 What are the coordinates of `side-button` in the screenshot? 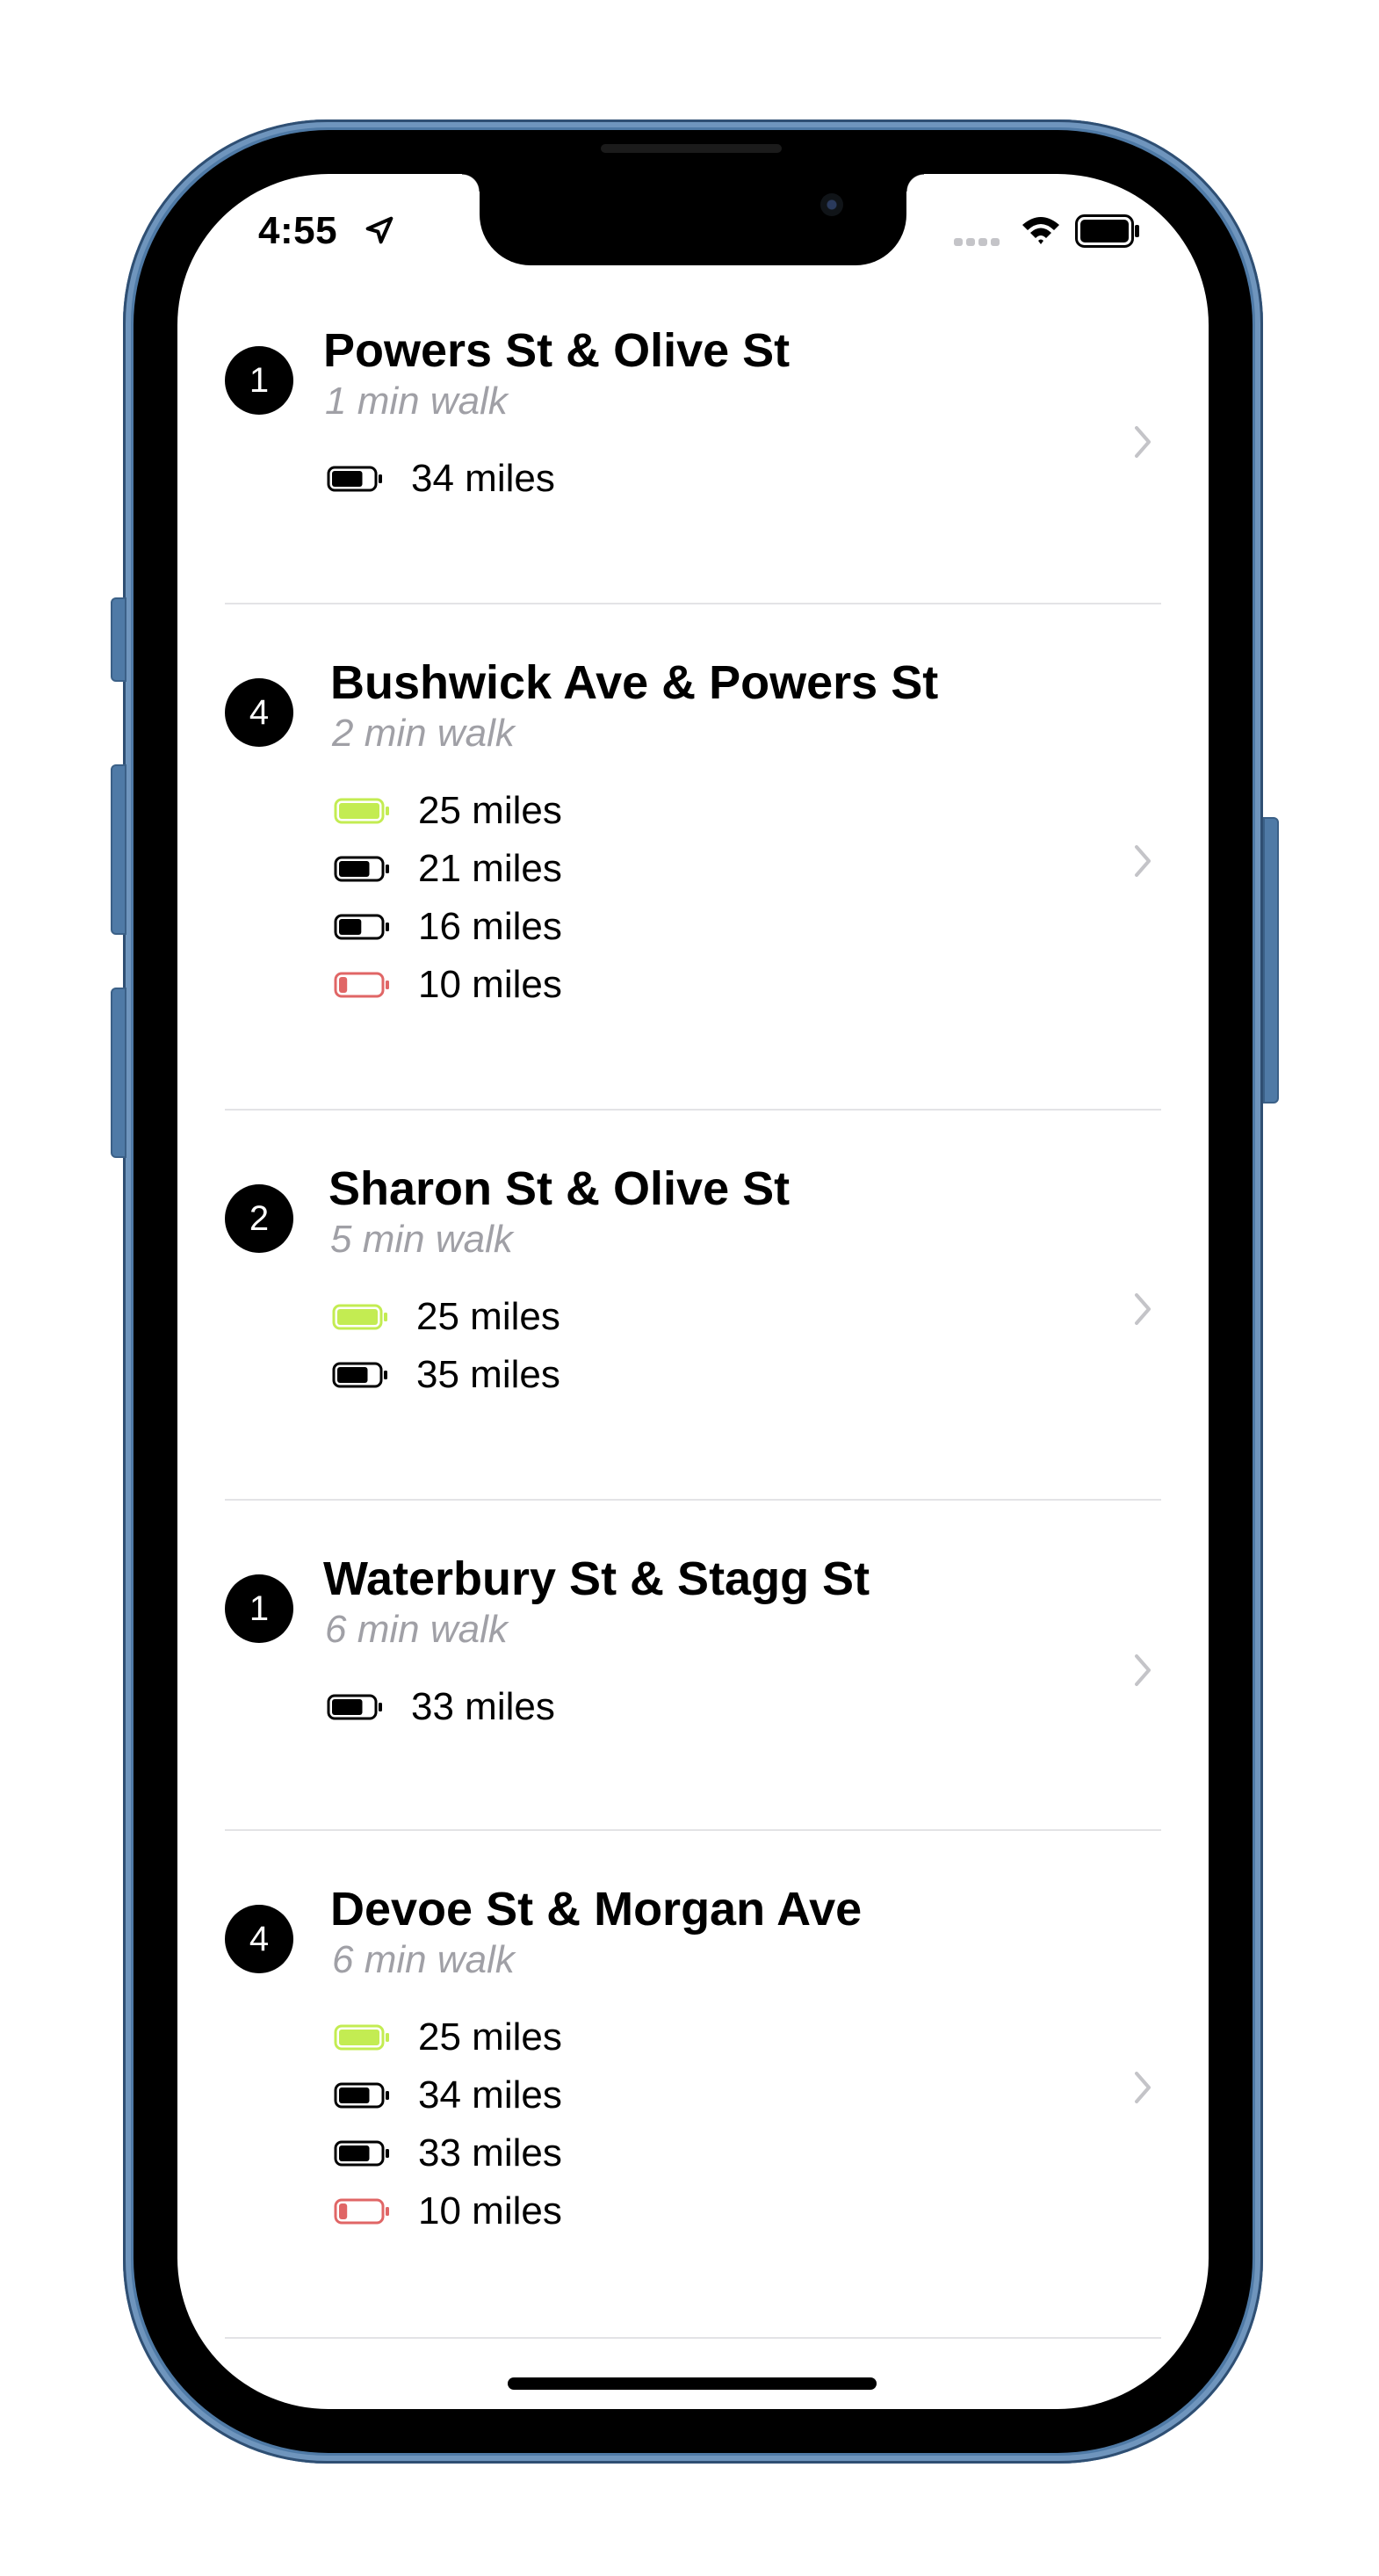 It's located at (1271, 960).